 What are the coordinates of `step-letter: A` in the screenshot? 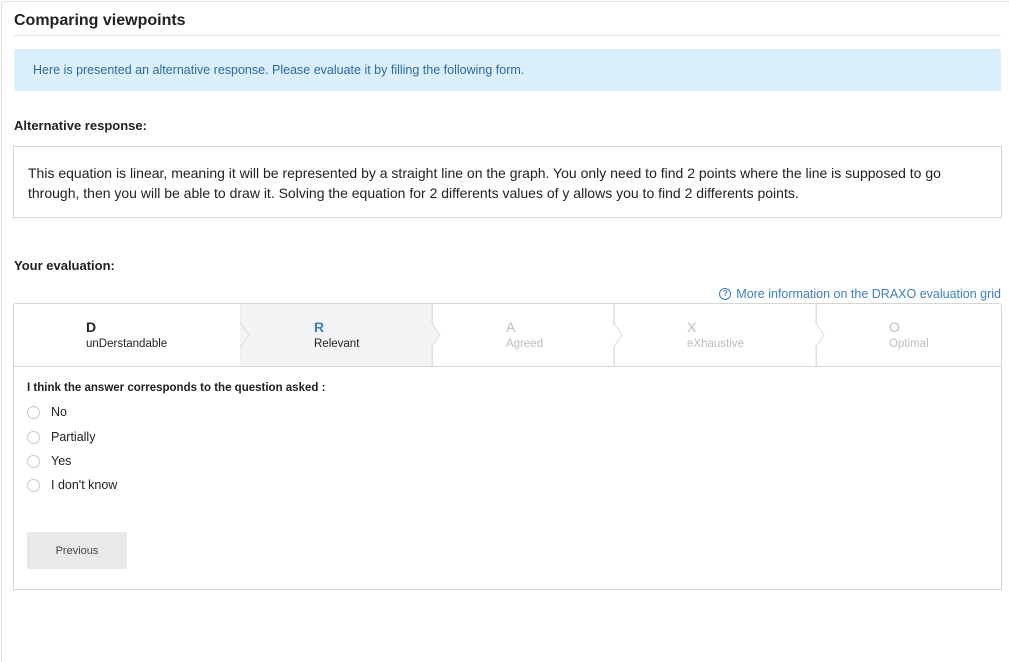 It's located at (511, 327).